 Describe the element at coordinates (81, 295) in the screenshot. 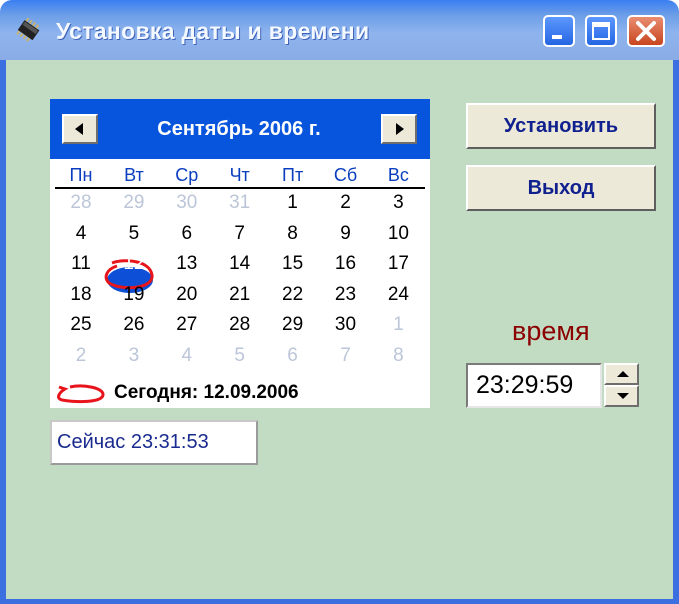

I see `day-cell: 18` at that location.